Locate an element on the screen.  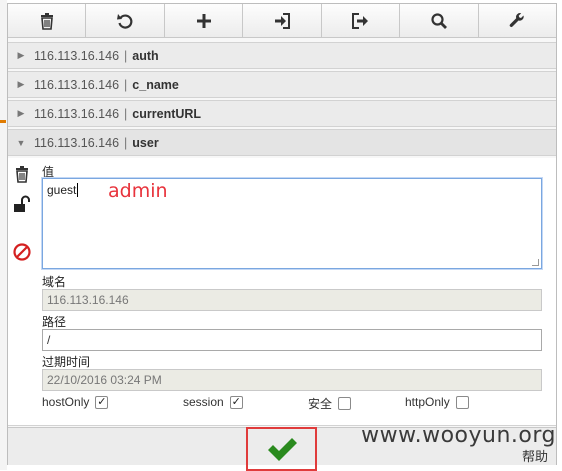
domain-field: 116.113.16.146 is located at coordinates (292, 300).